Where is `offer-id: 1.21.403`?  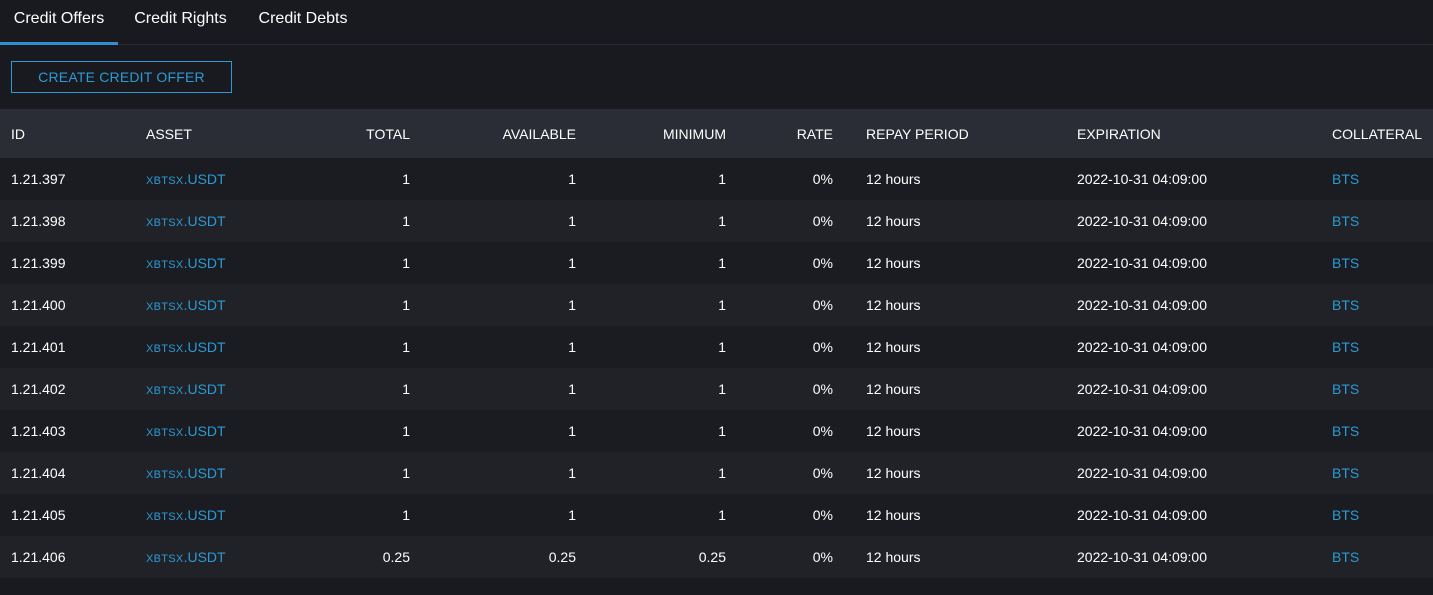
offer-id: 1.21.403 is located at coordinates (38, 431).